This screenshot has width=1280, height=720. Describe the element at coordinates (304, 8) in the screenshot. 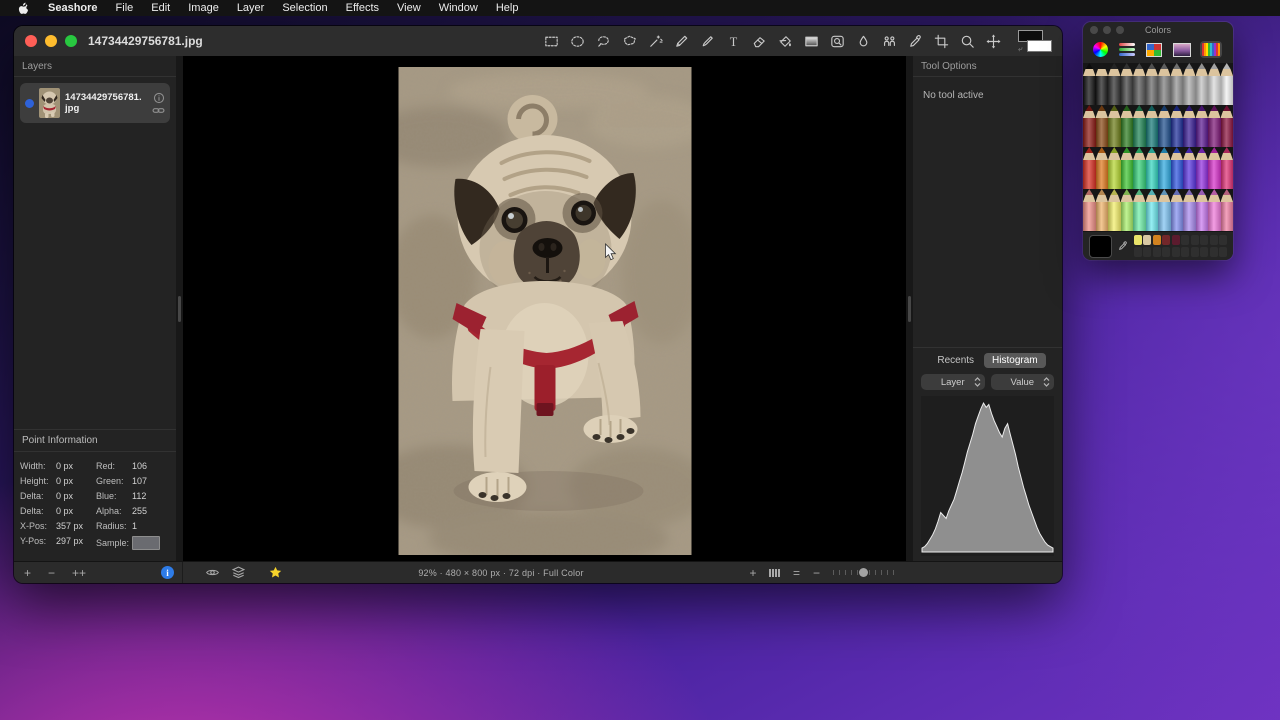

I see `menu-item-selection: Selection` at that location.